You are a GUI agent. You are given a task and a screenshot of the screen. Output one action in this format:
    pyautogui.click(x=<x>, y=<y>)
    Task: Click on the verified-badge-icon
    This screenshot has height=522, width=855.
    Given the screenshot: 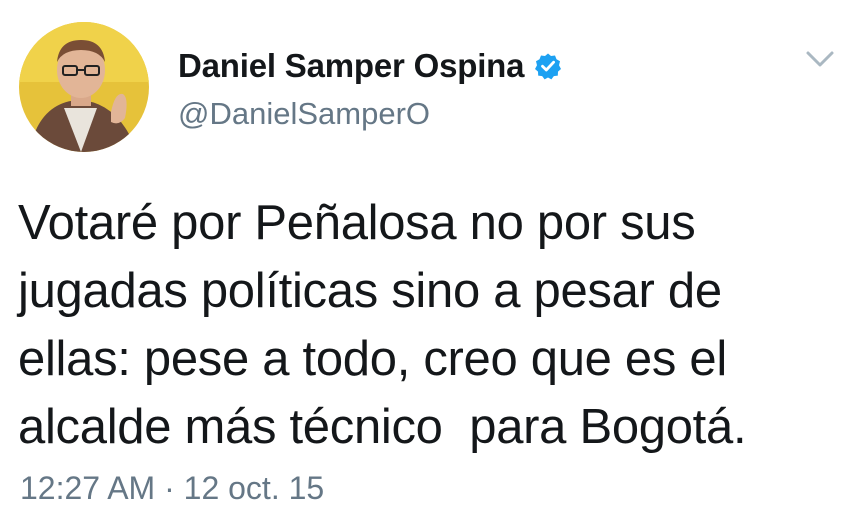 What is the action you would take?
    pyautogui.click(x=548, y=66)
    